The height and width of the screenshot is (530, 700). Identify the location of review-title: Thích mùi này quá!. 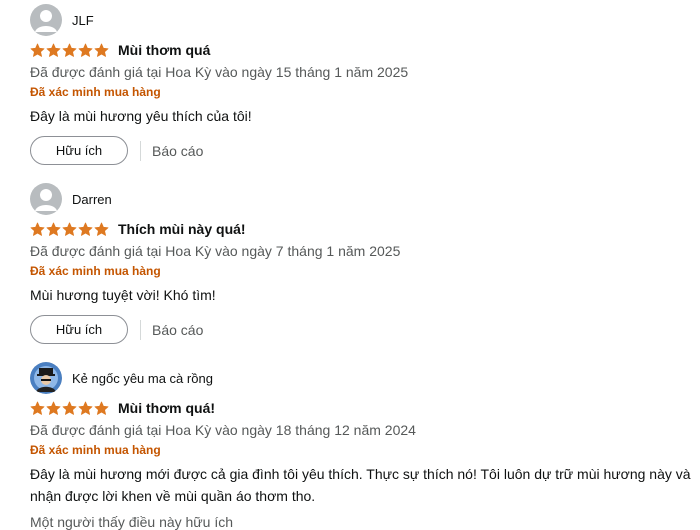
(182, 229).